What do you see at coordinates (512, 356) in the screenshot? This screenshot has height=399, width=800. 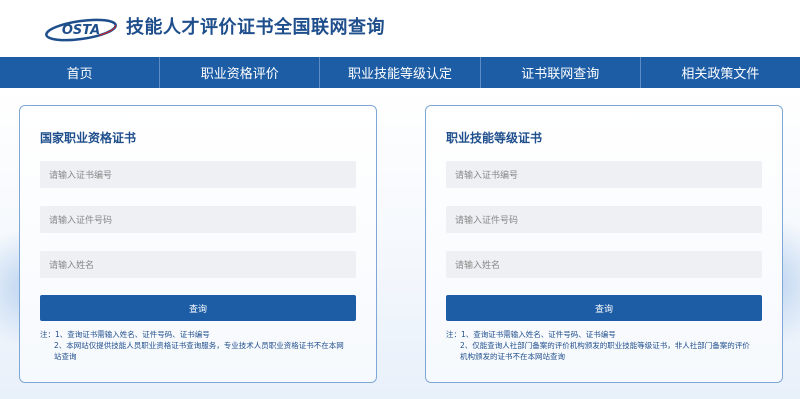 I see `note-line: 机构颁发的证书不在本网站查询` at bounding box center [512, 356].